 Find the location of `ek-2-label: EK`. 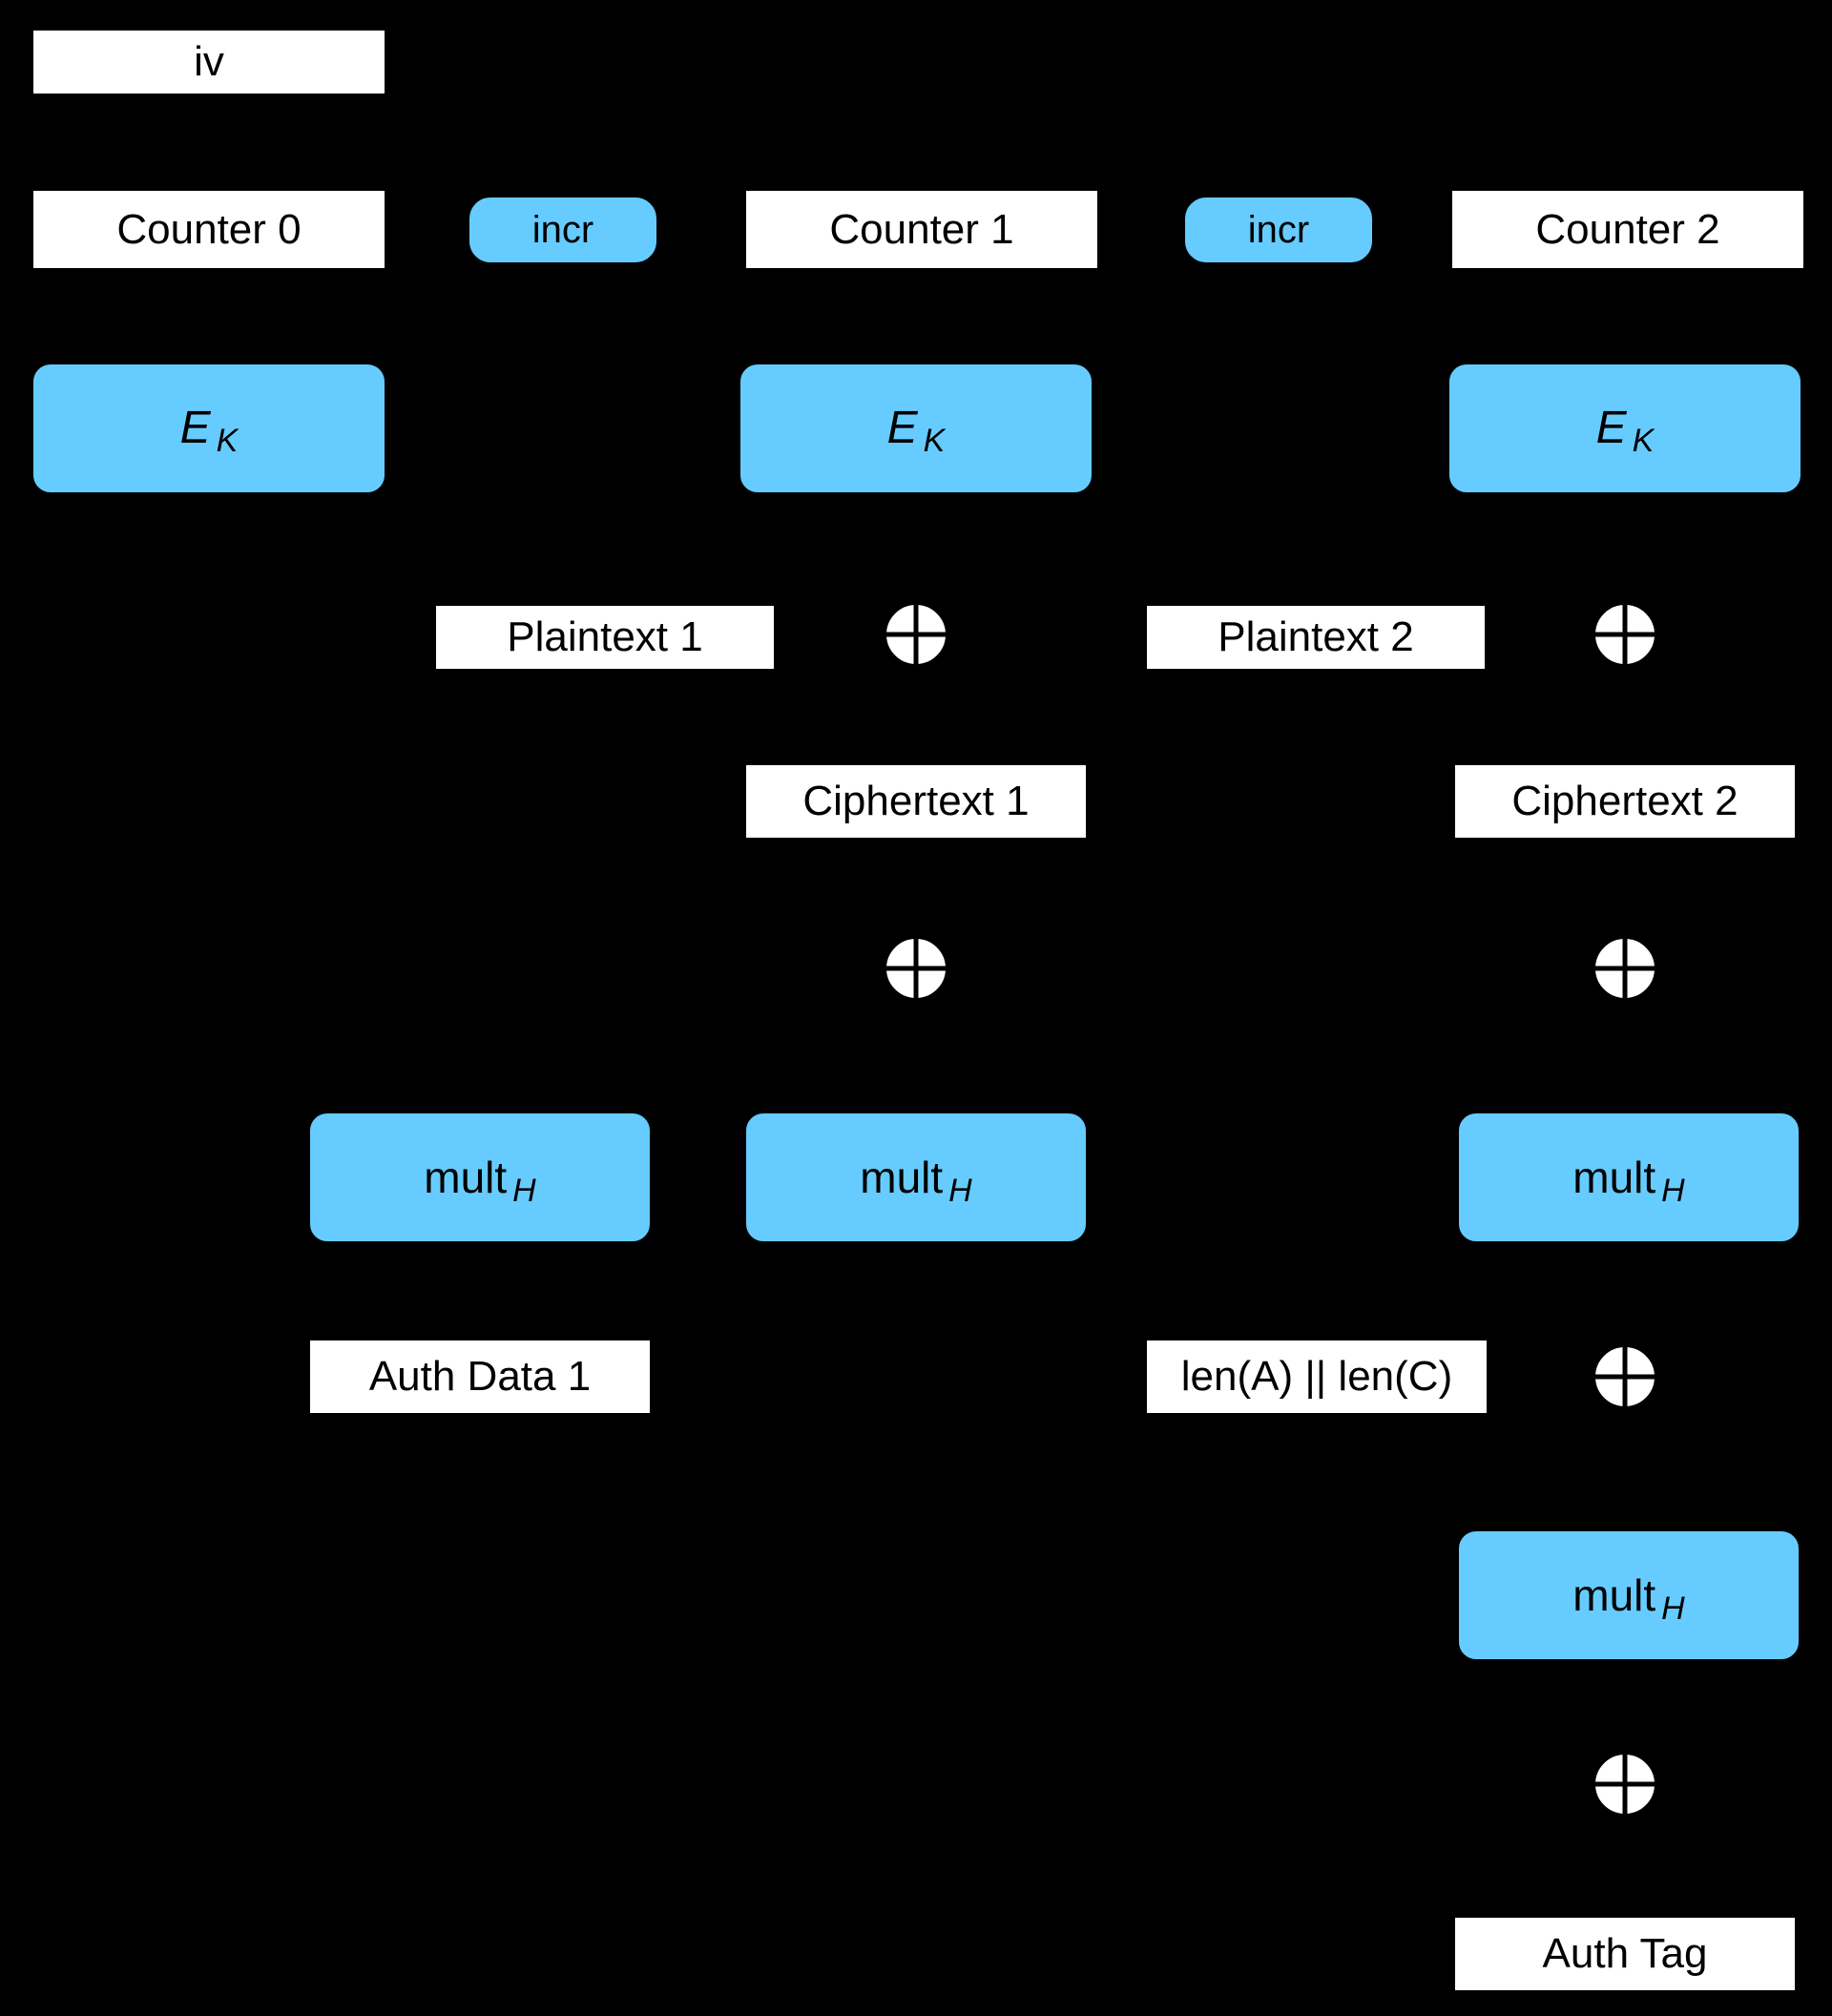

ek-2-label: EK is located at coordinates (1625, 430).